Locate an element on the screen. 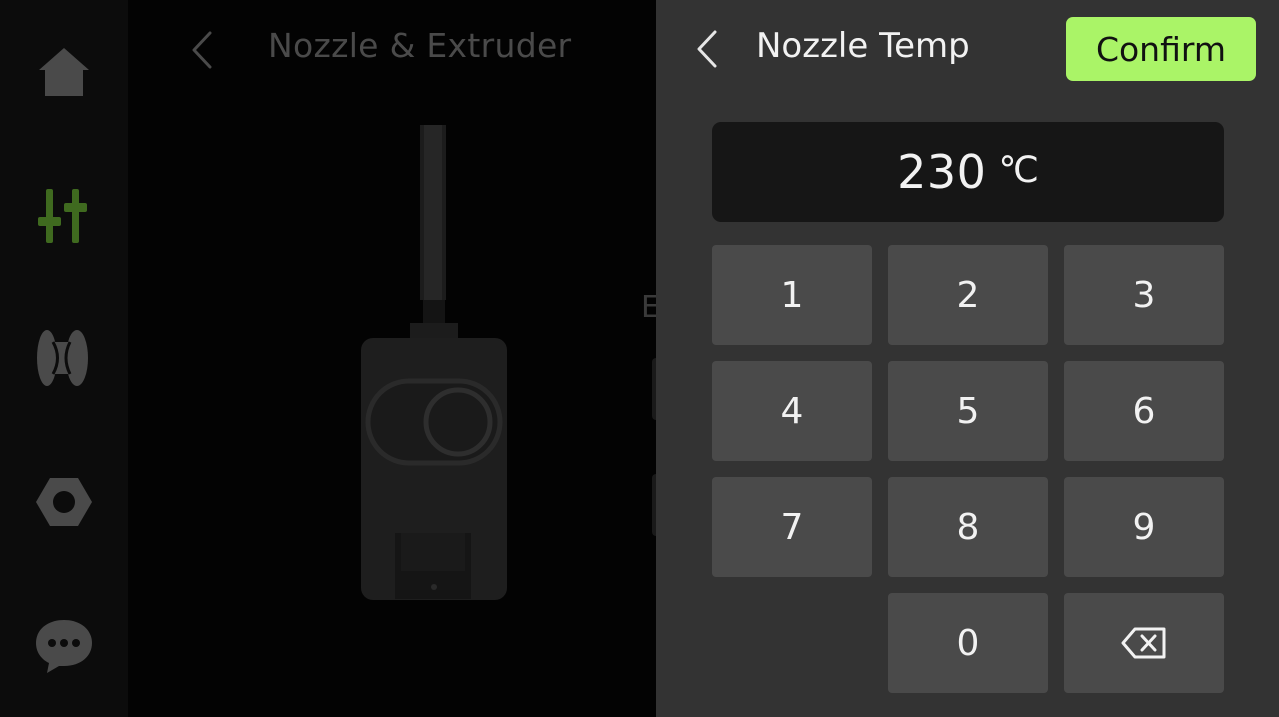 This screenshot has width=1279, height=717. key-8: 8 is located at coordinates (968, 527).